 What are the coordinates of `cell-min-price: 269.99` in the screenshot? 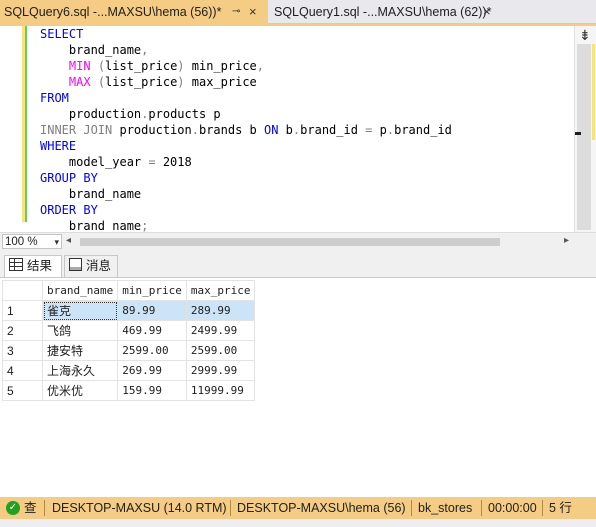 It's located at (152, 370).